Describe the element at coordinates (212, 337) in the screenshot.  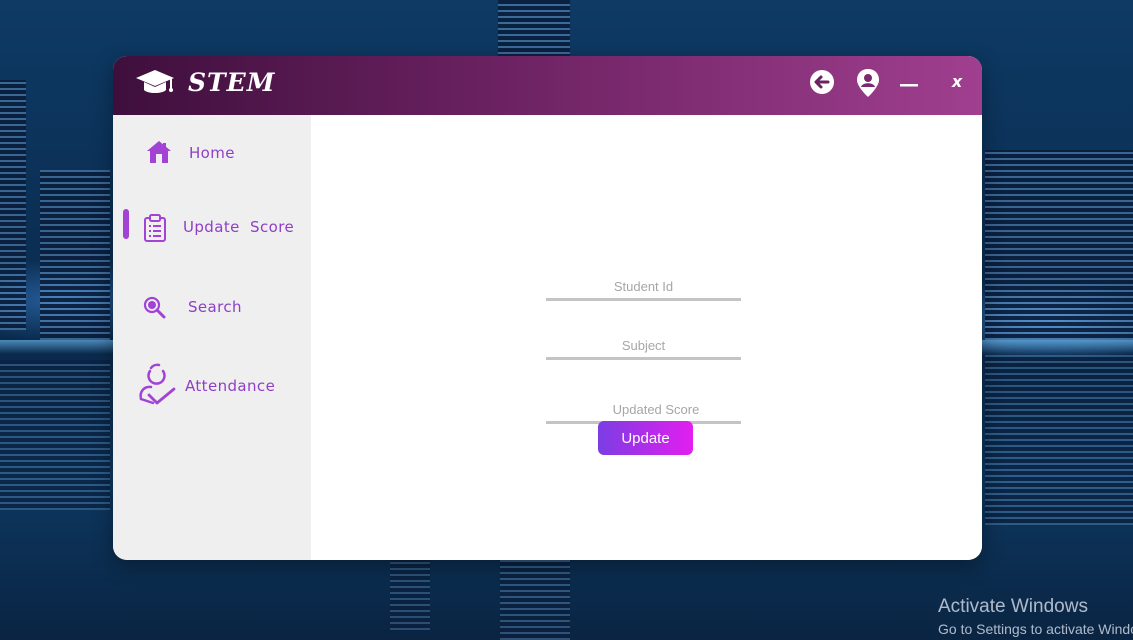
I see `sidebar: Home Update Score Search Attendance` at that location.